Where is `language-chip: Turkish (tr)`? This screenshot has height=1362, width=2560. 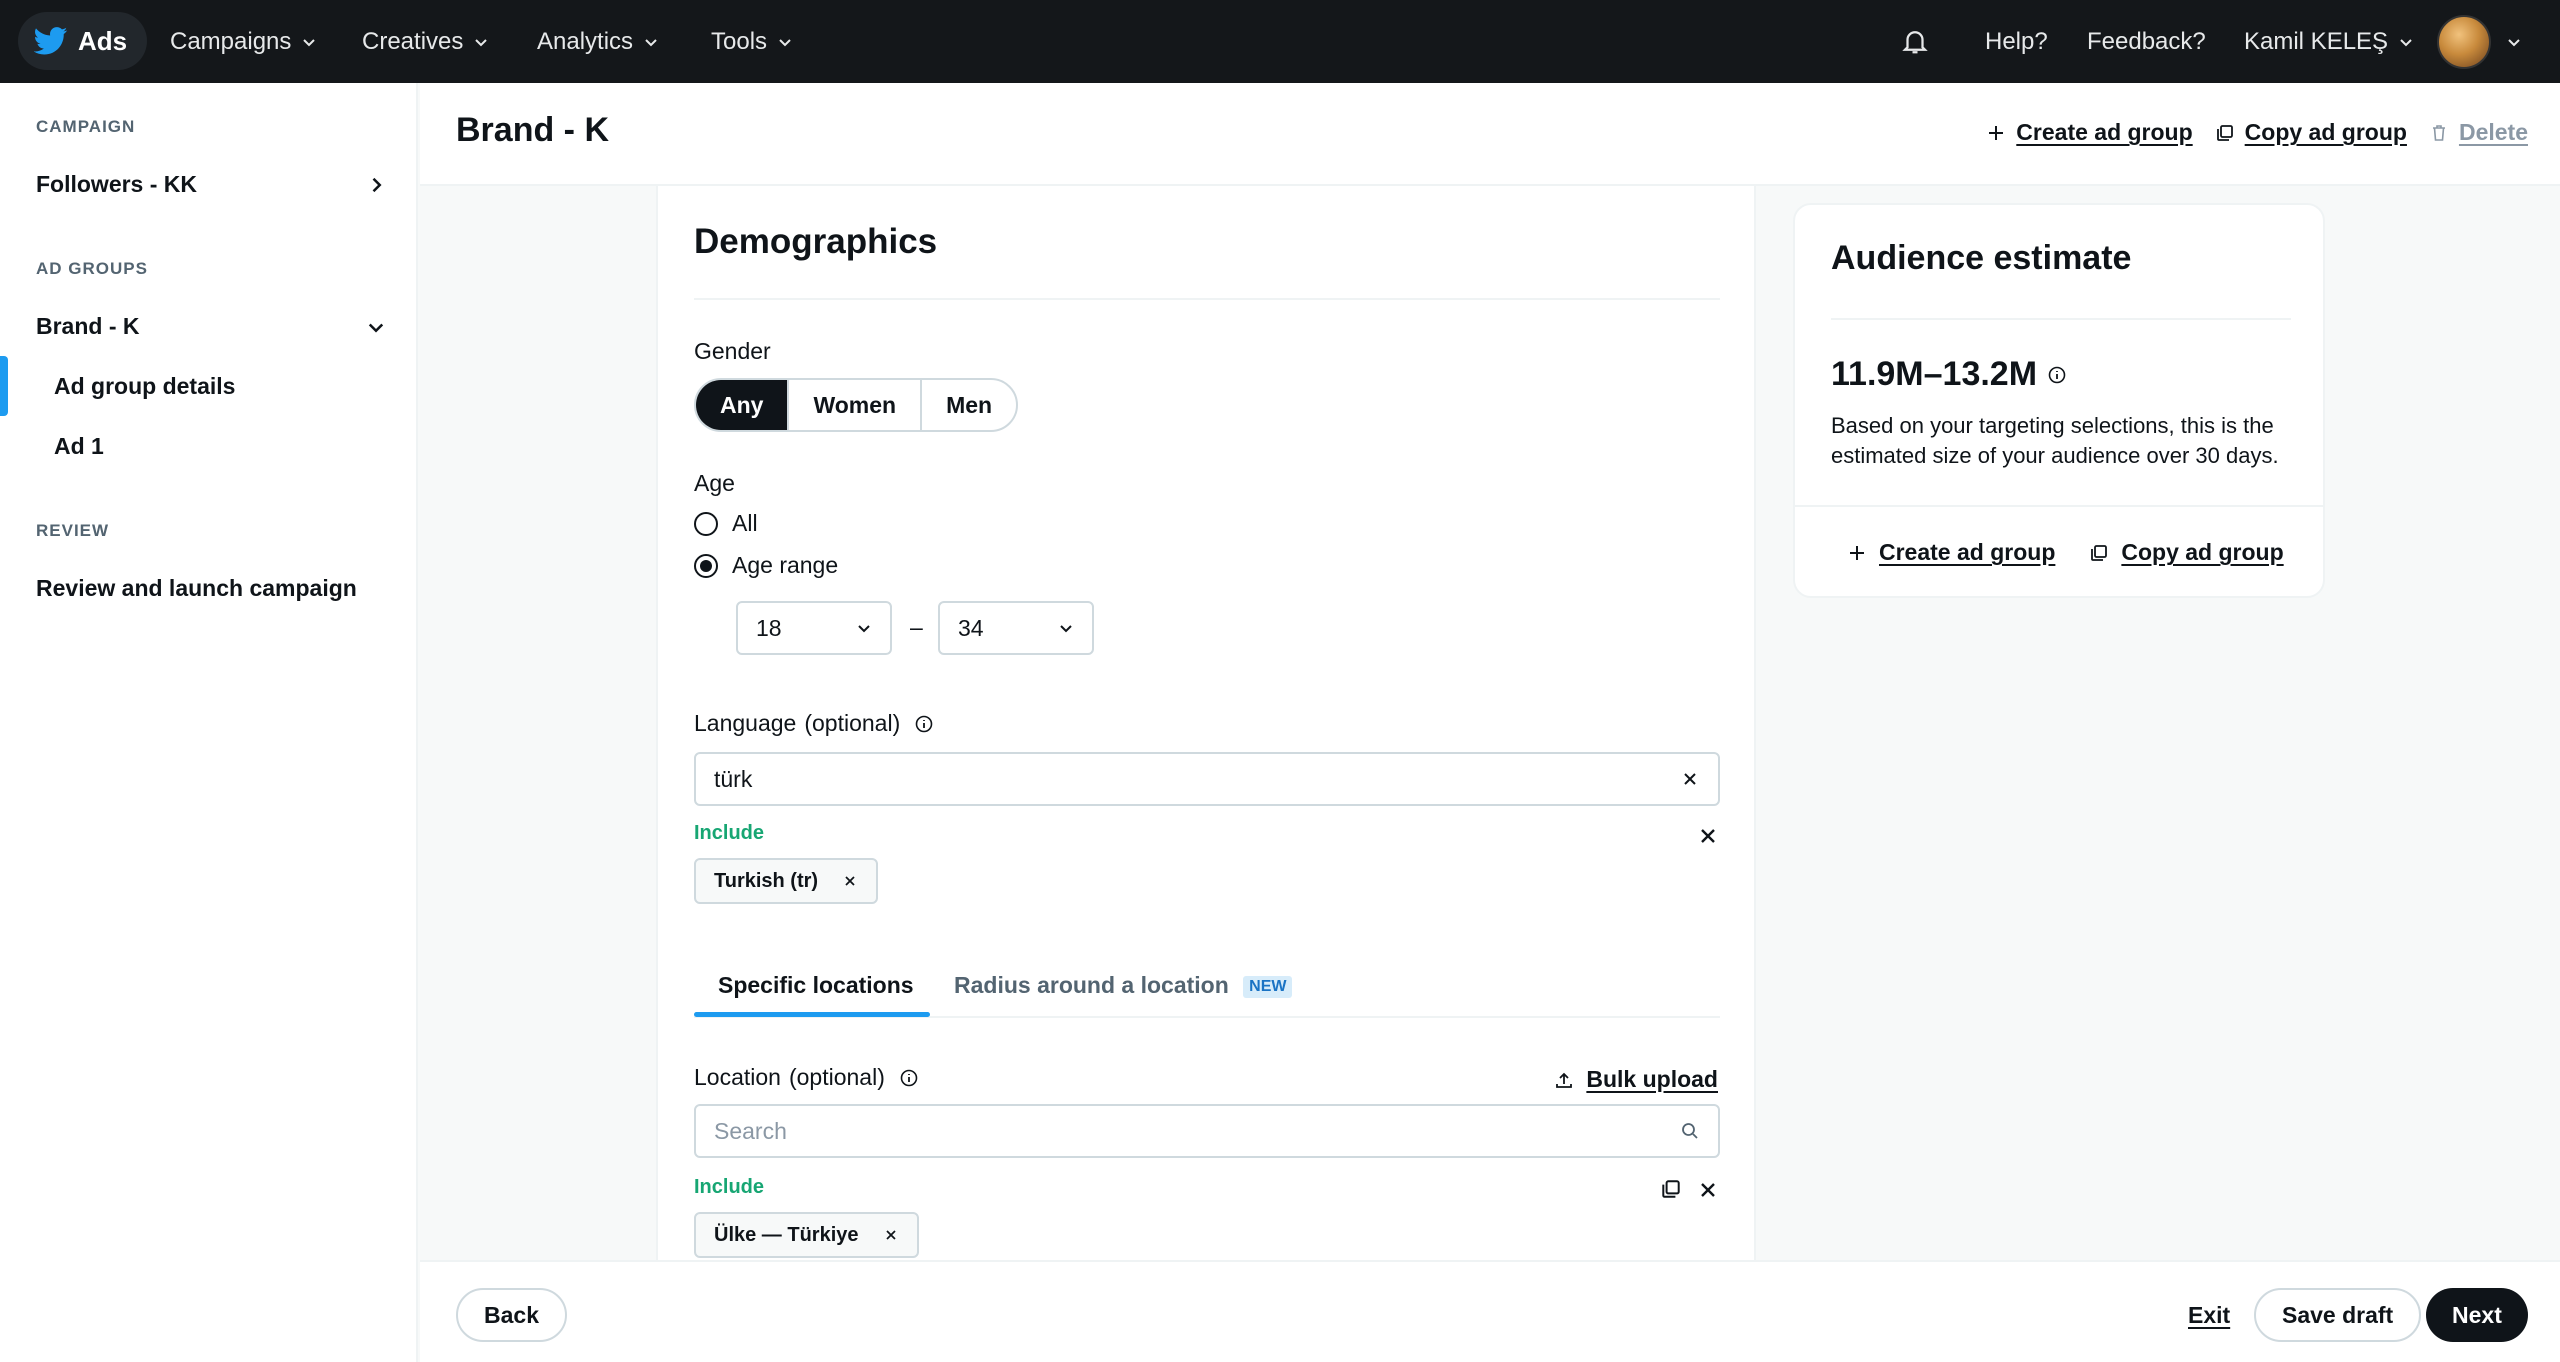
language-chip: Turkish (tr) is located at coordinates (786, 881).